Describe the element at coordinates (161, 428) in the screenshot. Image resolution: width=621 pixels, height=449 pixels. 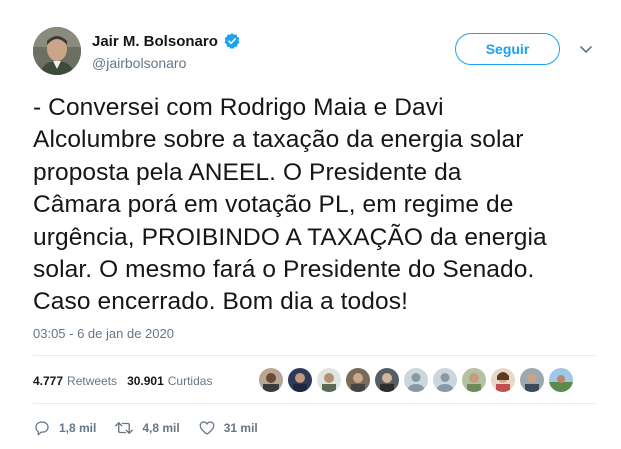
I see `retweet-count: 4,8 mil` at that location.